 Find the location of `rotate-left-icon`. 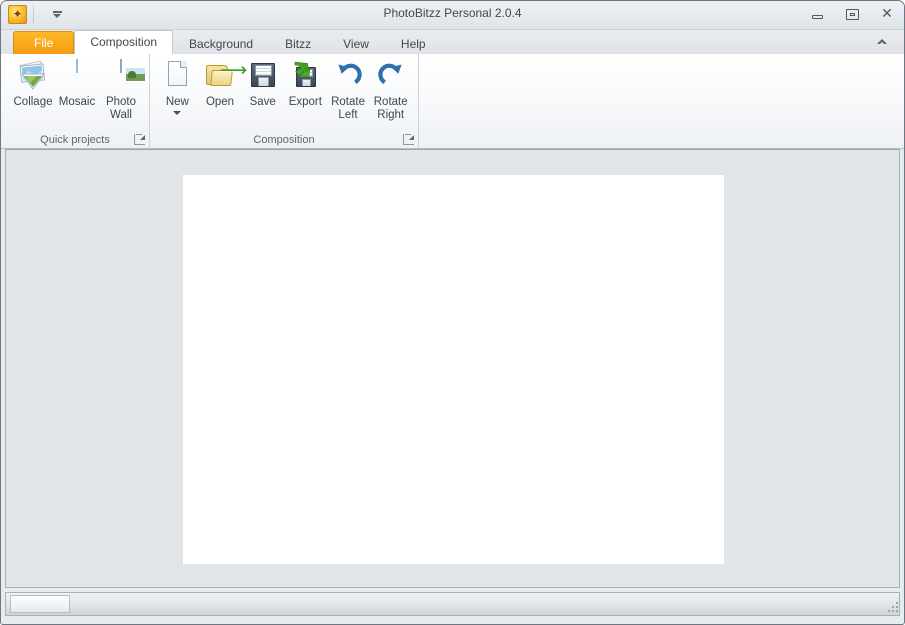

rotate-left-icon is located at coordinates (348, 76).